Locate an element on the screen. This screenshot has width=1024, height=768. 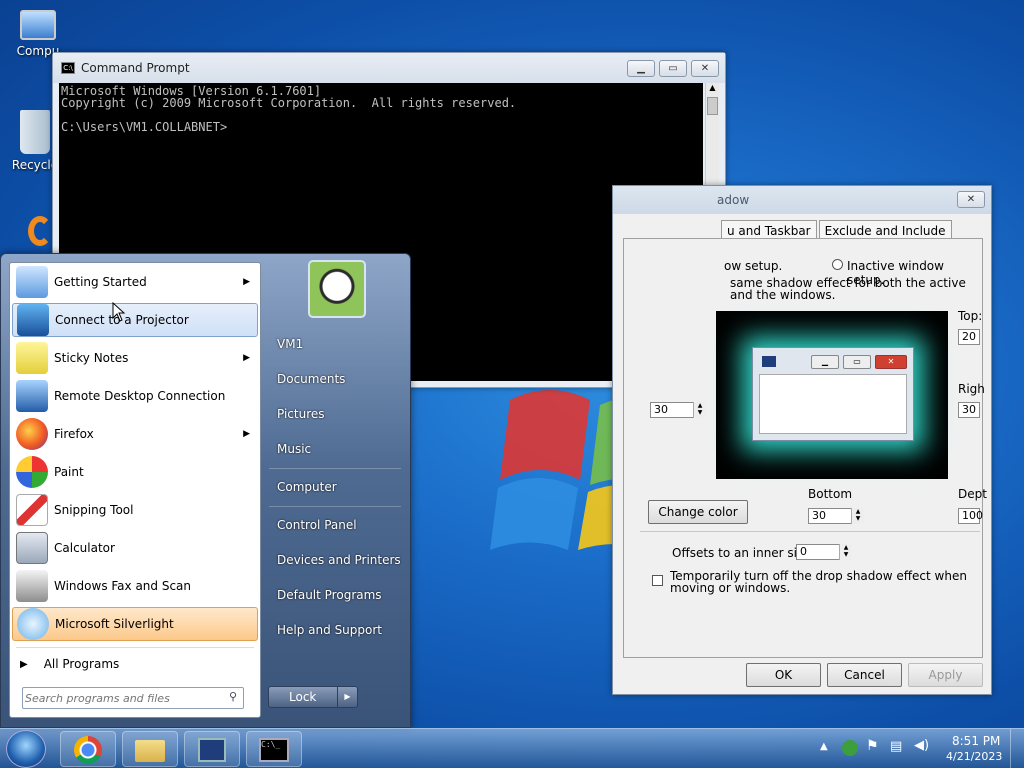
program-microsoft-silverlight: Microsoft Silverlight is located at coordinates (135, 624).